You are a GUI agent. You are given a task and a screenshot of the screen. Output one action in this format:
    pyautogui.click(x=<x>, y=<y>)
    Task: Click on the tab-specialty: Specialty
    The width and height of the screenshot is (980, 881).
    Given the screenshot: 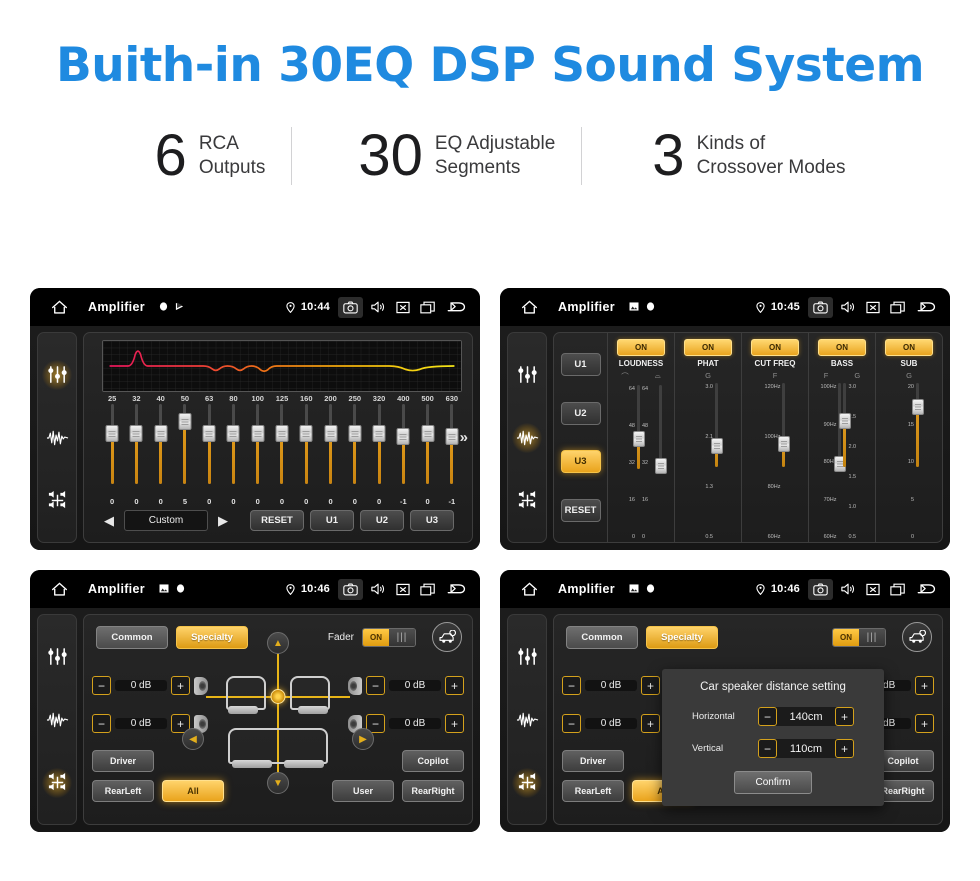 What is the action you would take?
    pyautogui.click(x=212, y=637)
    